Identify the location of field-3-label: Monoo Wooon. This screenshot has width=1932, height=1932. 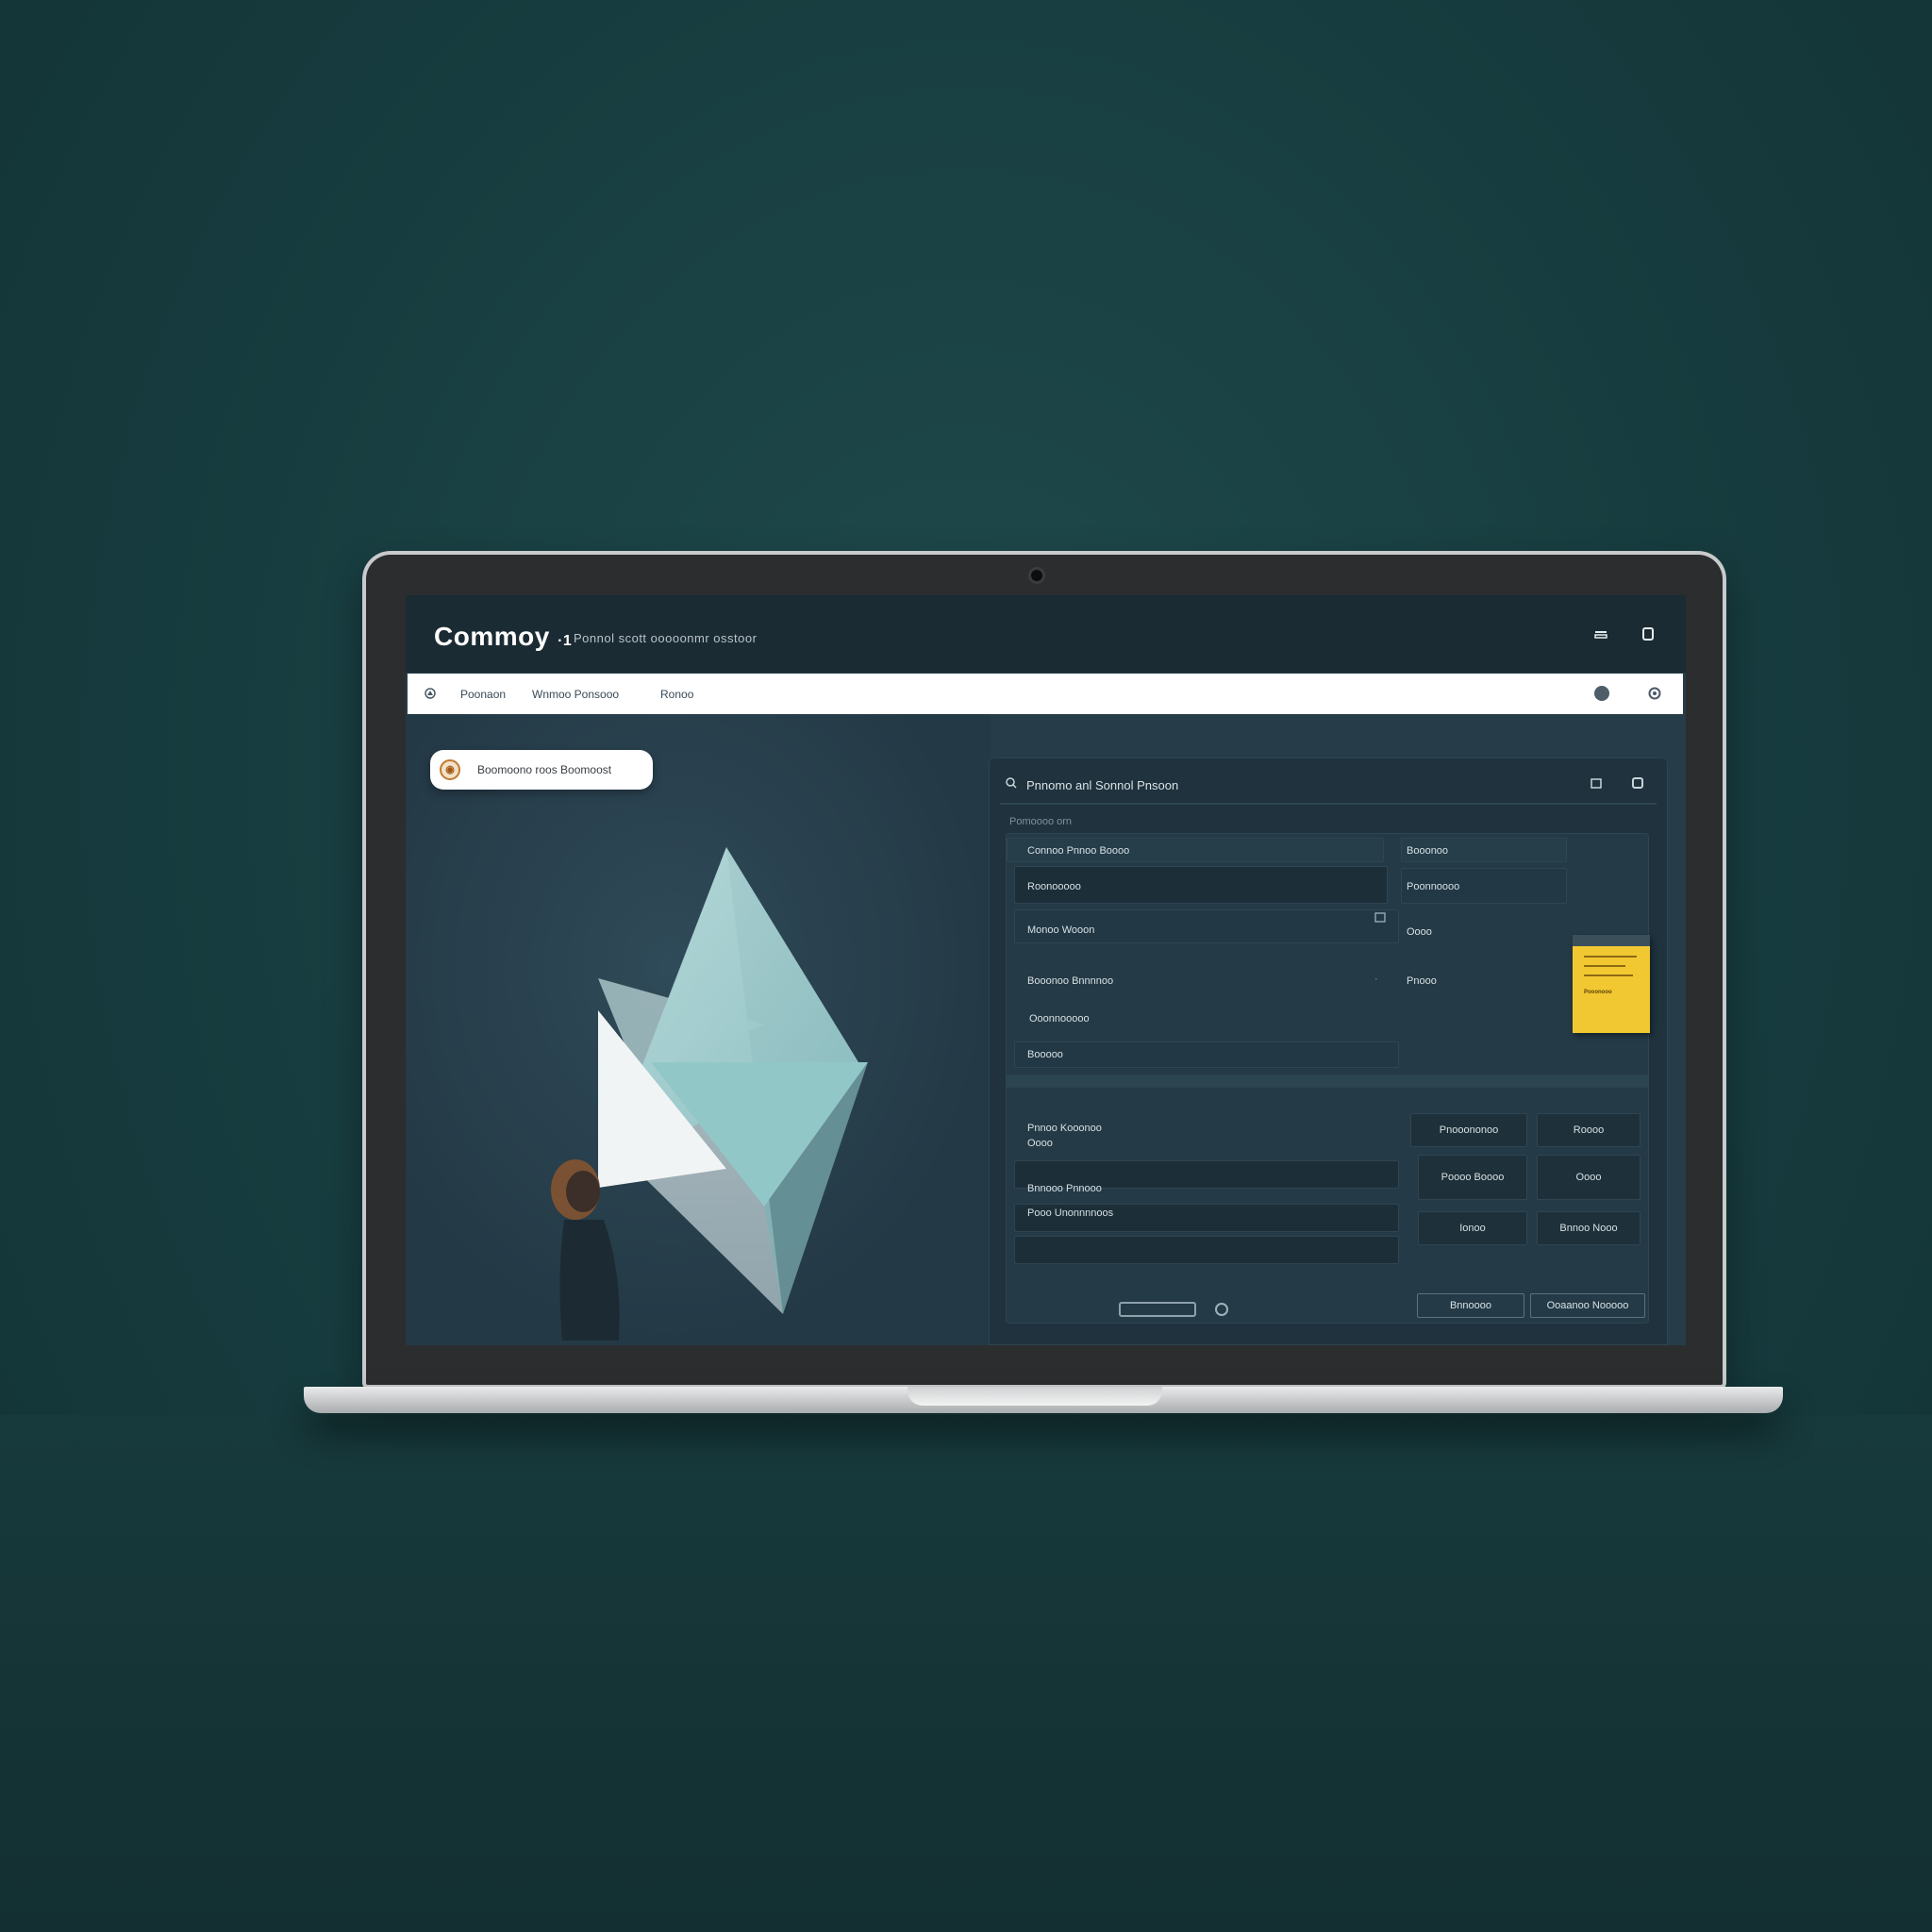
(1061, 930).